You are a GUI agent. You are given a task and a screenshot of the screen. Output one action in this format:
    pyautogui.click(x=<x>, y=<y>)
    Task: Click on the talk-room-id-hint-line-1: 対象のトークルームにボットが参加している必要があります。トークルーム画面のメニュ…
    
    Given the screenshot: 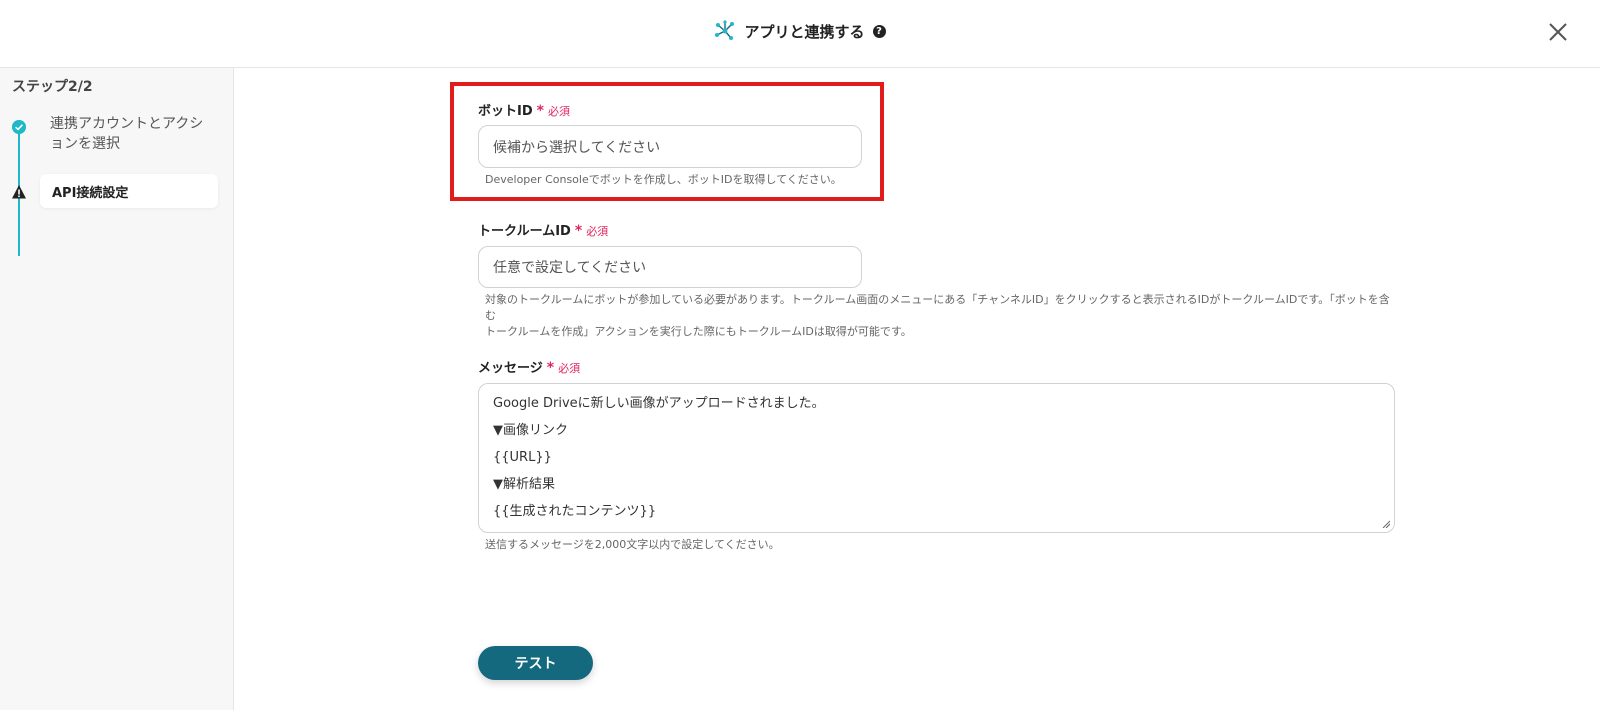 What is the action you would take?
    pyautogui.click(x=937, y=307)
    